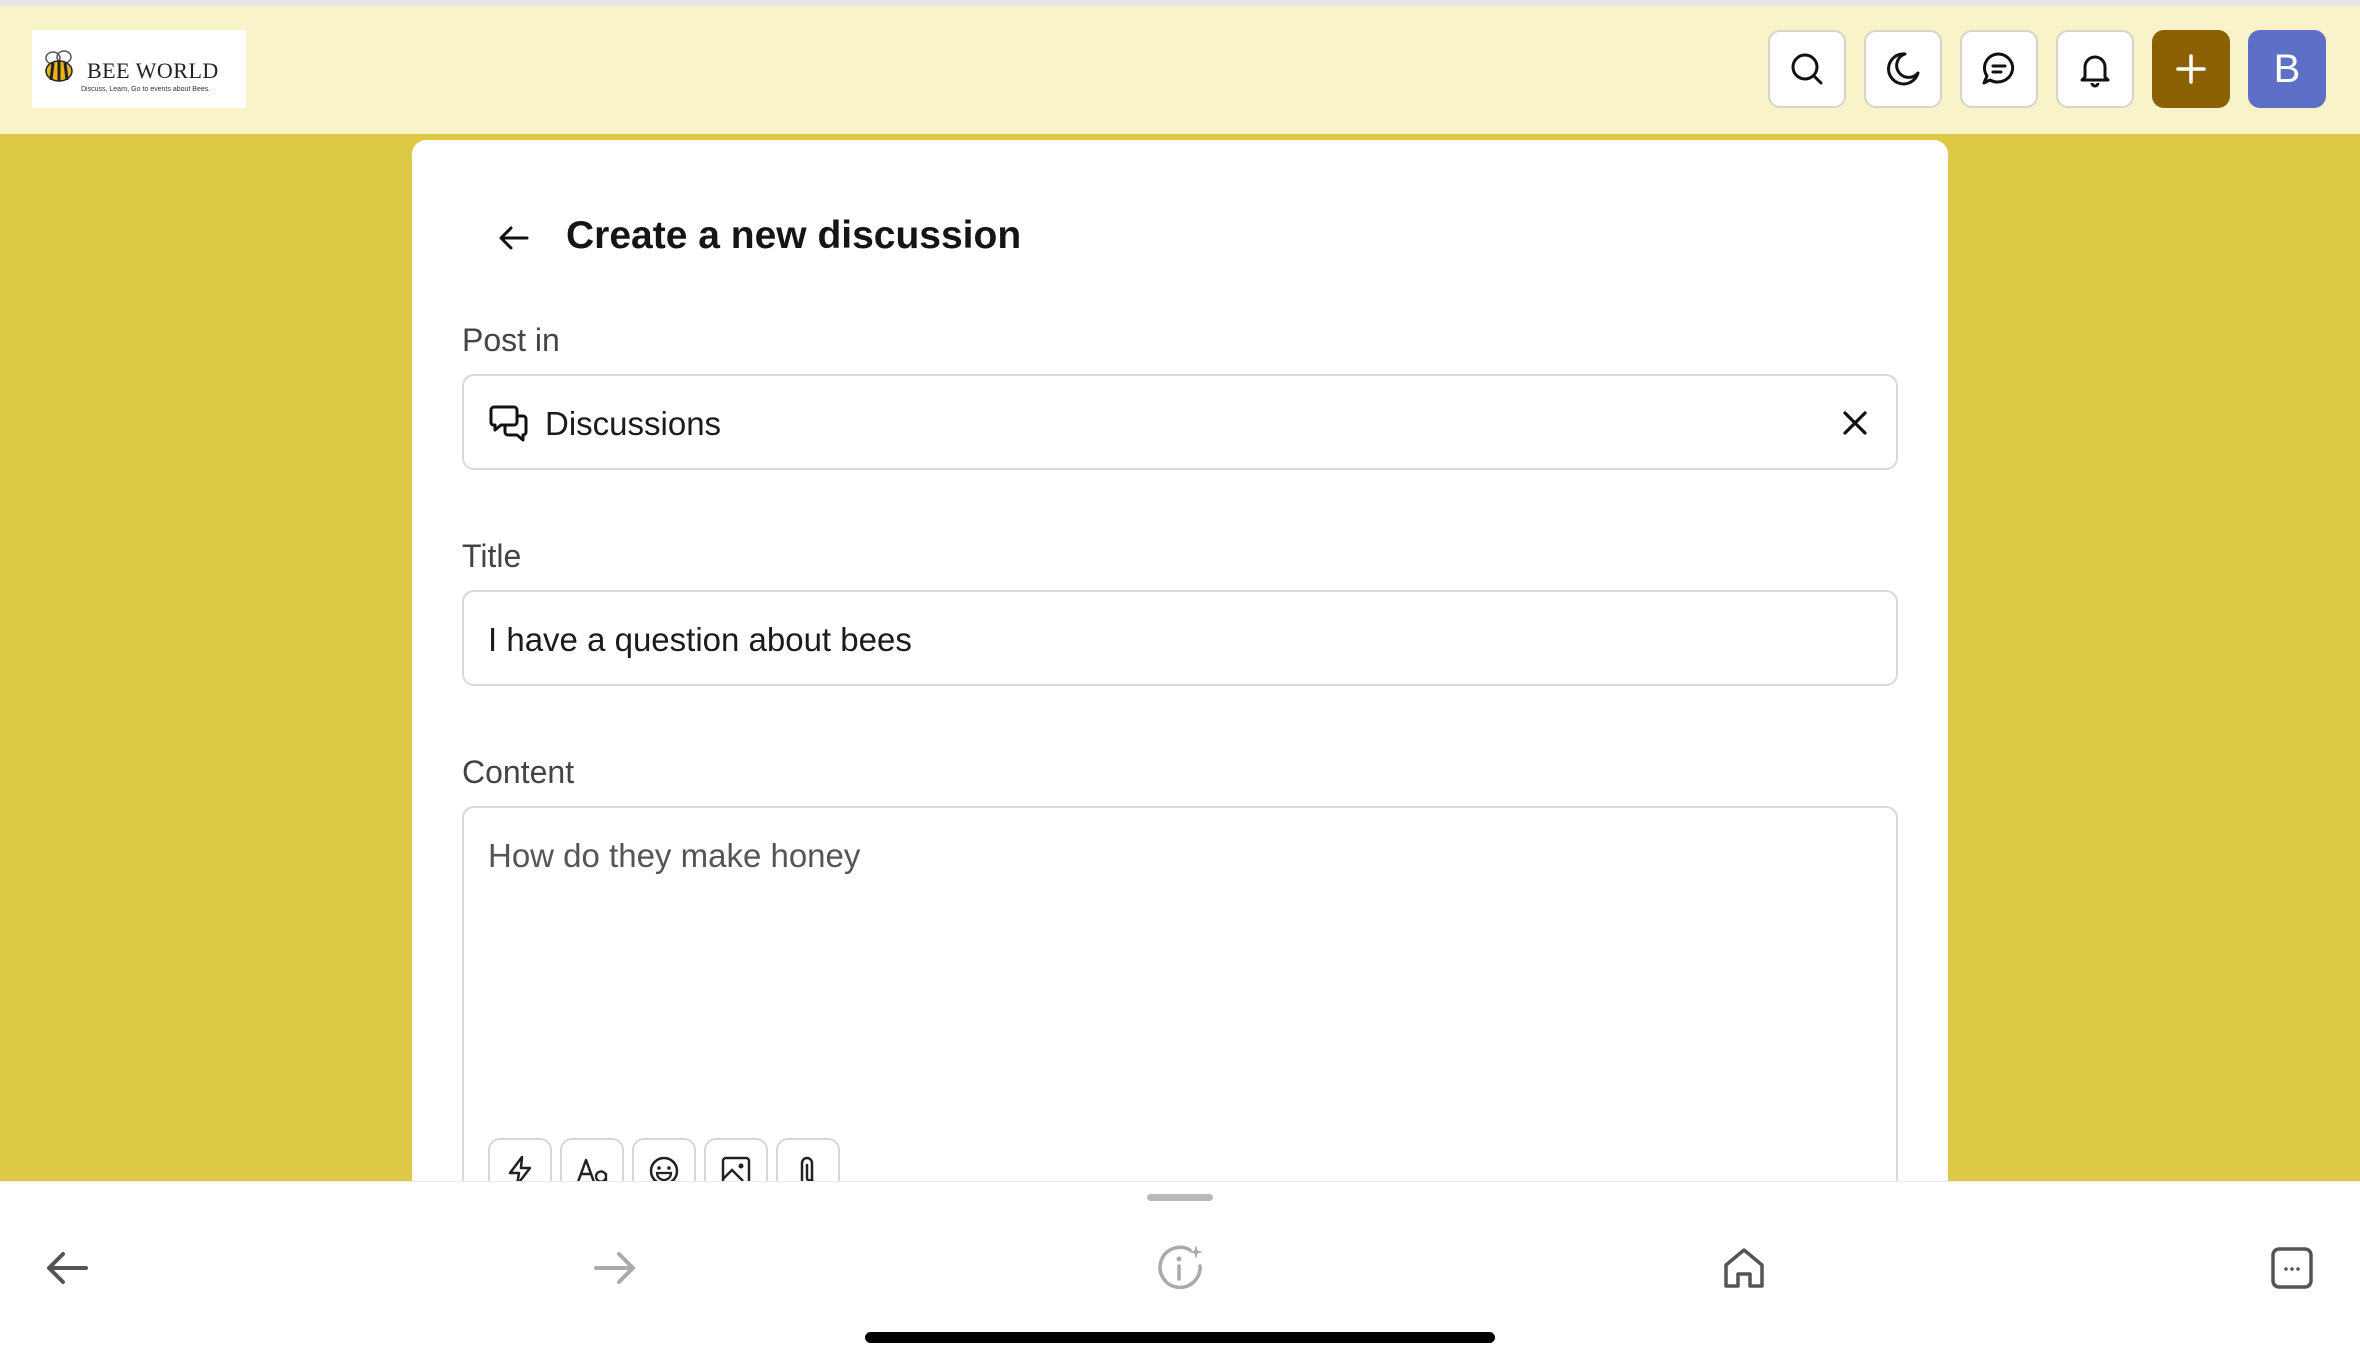 The width and height of the screenshot is (2360, 1359). I want to click on forward-icon, so click(614, 1268).